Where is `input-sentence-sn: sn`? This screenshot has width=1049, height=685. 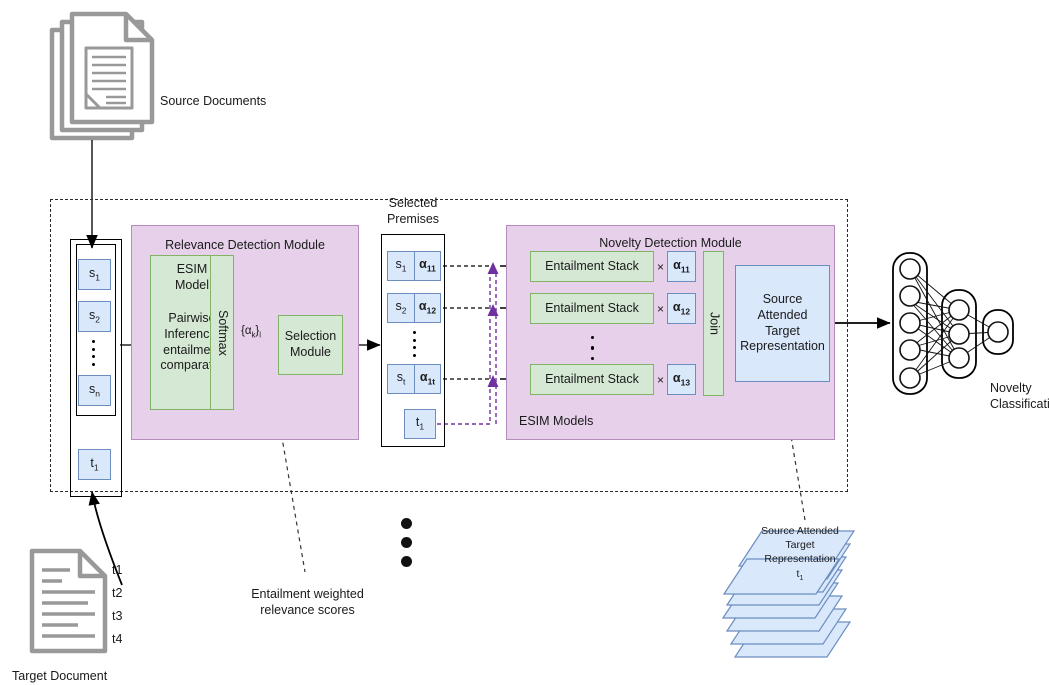
input-sentence-sn: sn is located at coordinates (94, 390).